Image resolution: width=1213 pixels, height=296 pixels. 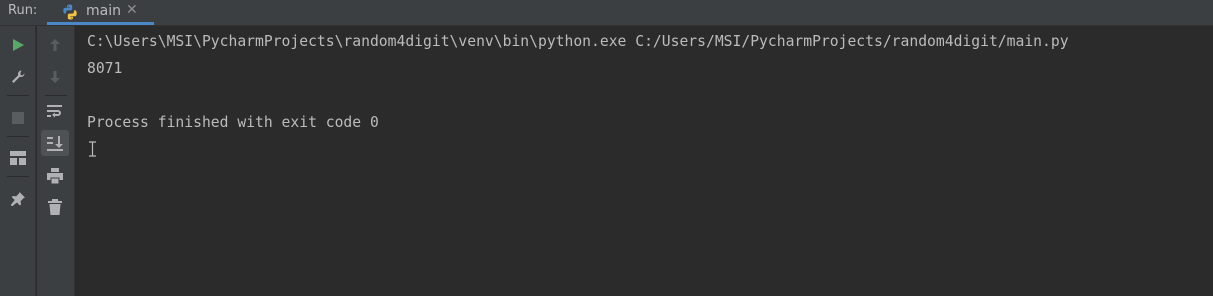 What do you see at coordinates (606, 13) in the screenshot?
I see `run-tool-window-header: Run: main ✕` at bounding box center [606, 13].